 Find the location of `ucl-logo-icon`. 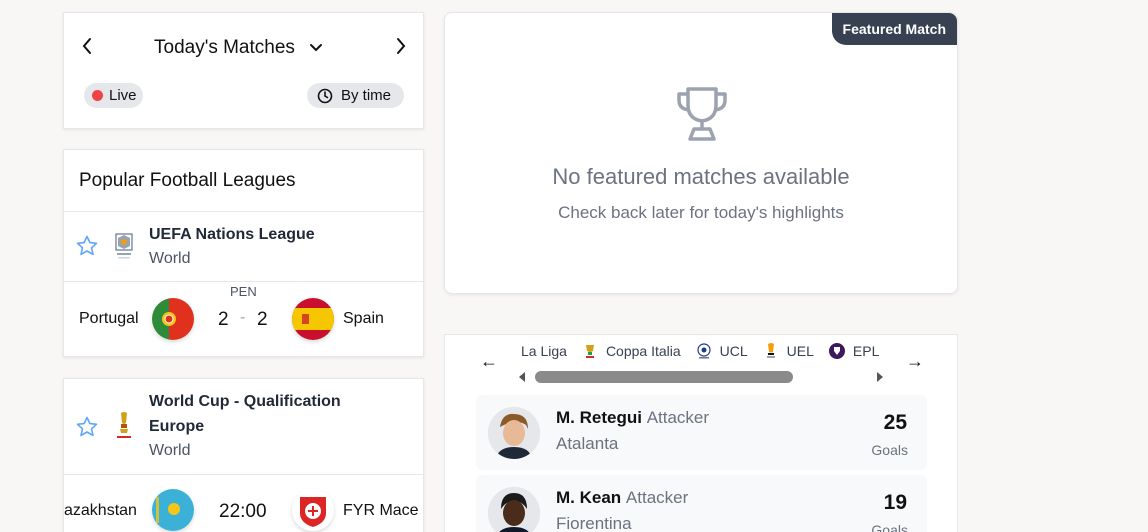

ucl-logo-icon is located at coordinates (704, 351).